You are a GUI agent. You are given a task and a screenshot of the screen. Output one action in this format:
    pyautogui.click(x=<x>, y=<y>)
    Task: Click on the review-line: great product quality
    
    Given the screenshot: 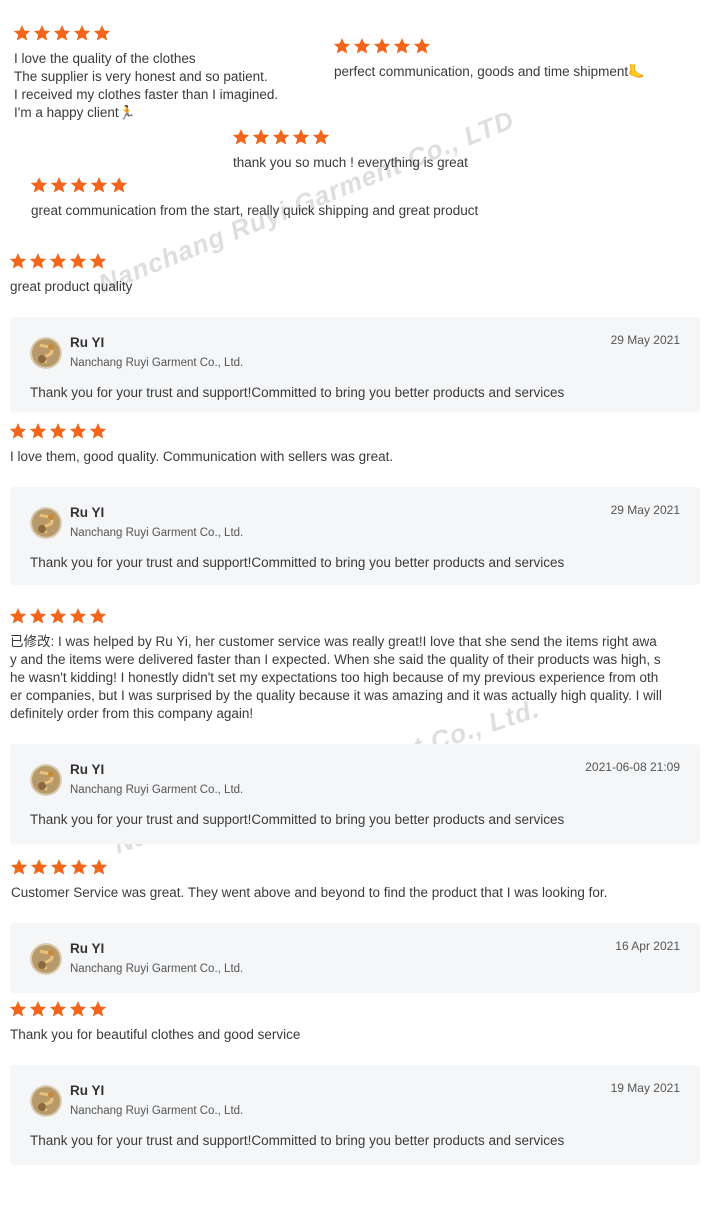 What is the action you would take?
    pyautogui.click(x=71, y=286)
    